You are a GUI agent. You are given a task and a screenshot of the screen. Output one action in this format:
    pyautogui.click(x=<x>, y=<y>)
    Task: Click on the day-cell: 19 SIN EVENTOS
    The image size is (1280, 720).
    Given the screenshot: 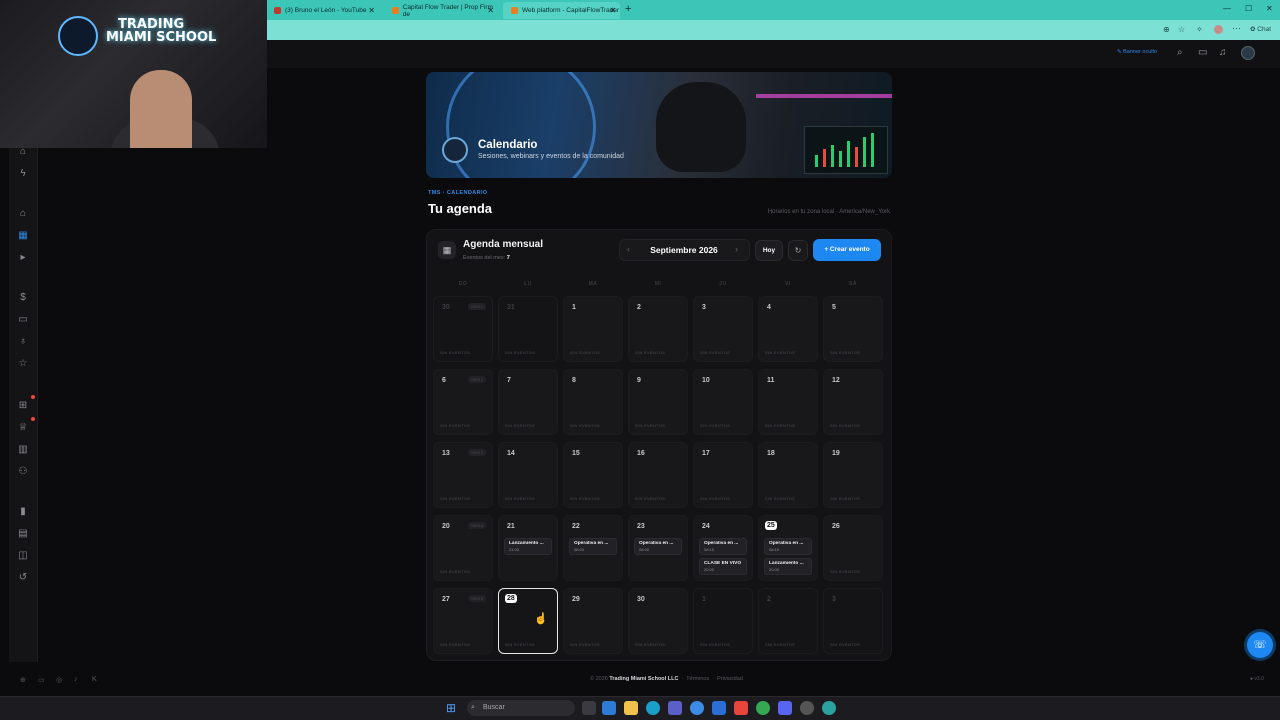 What is the action you would take?
    pyautogui.click(x=853, y=475)
    